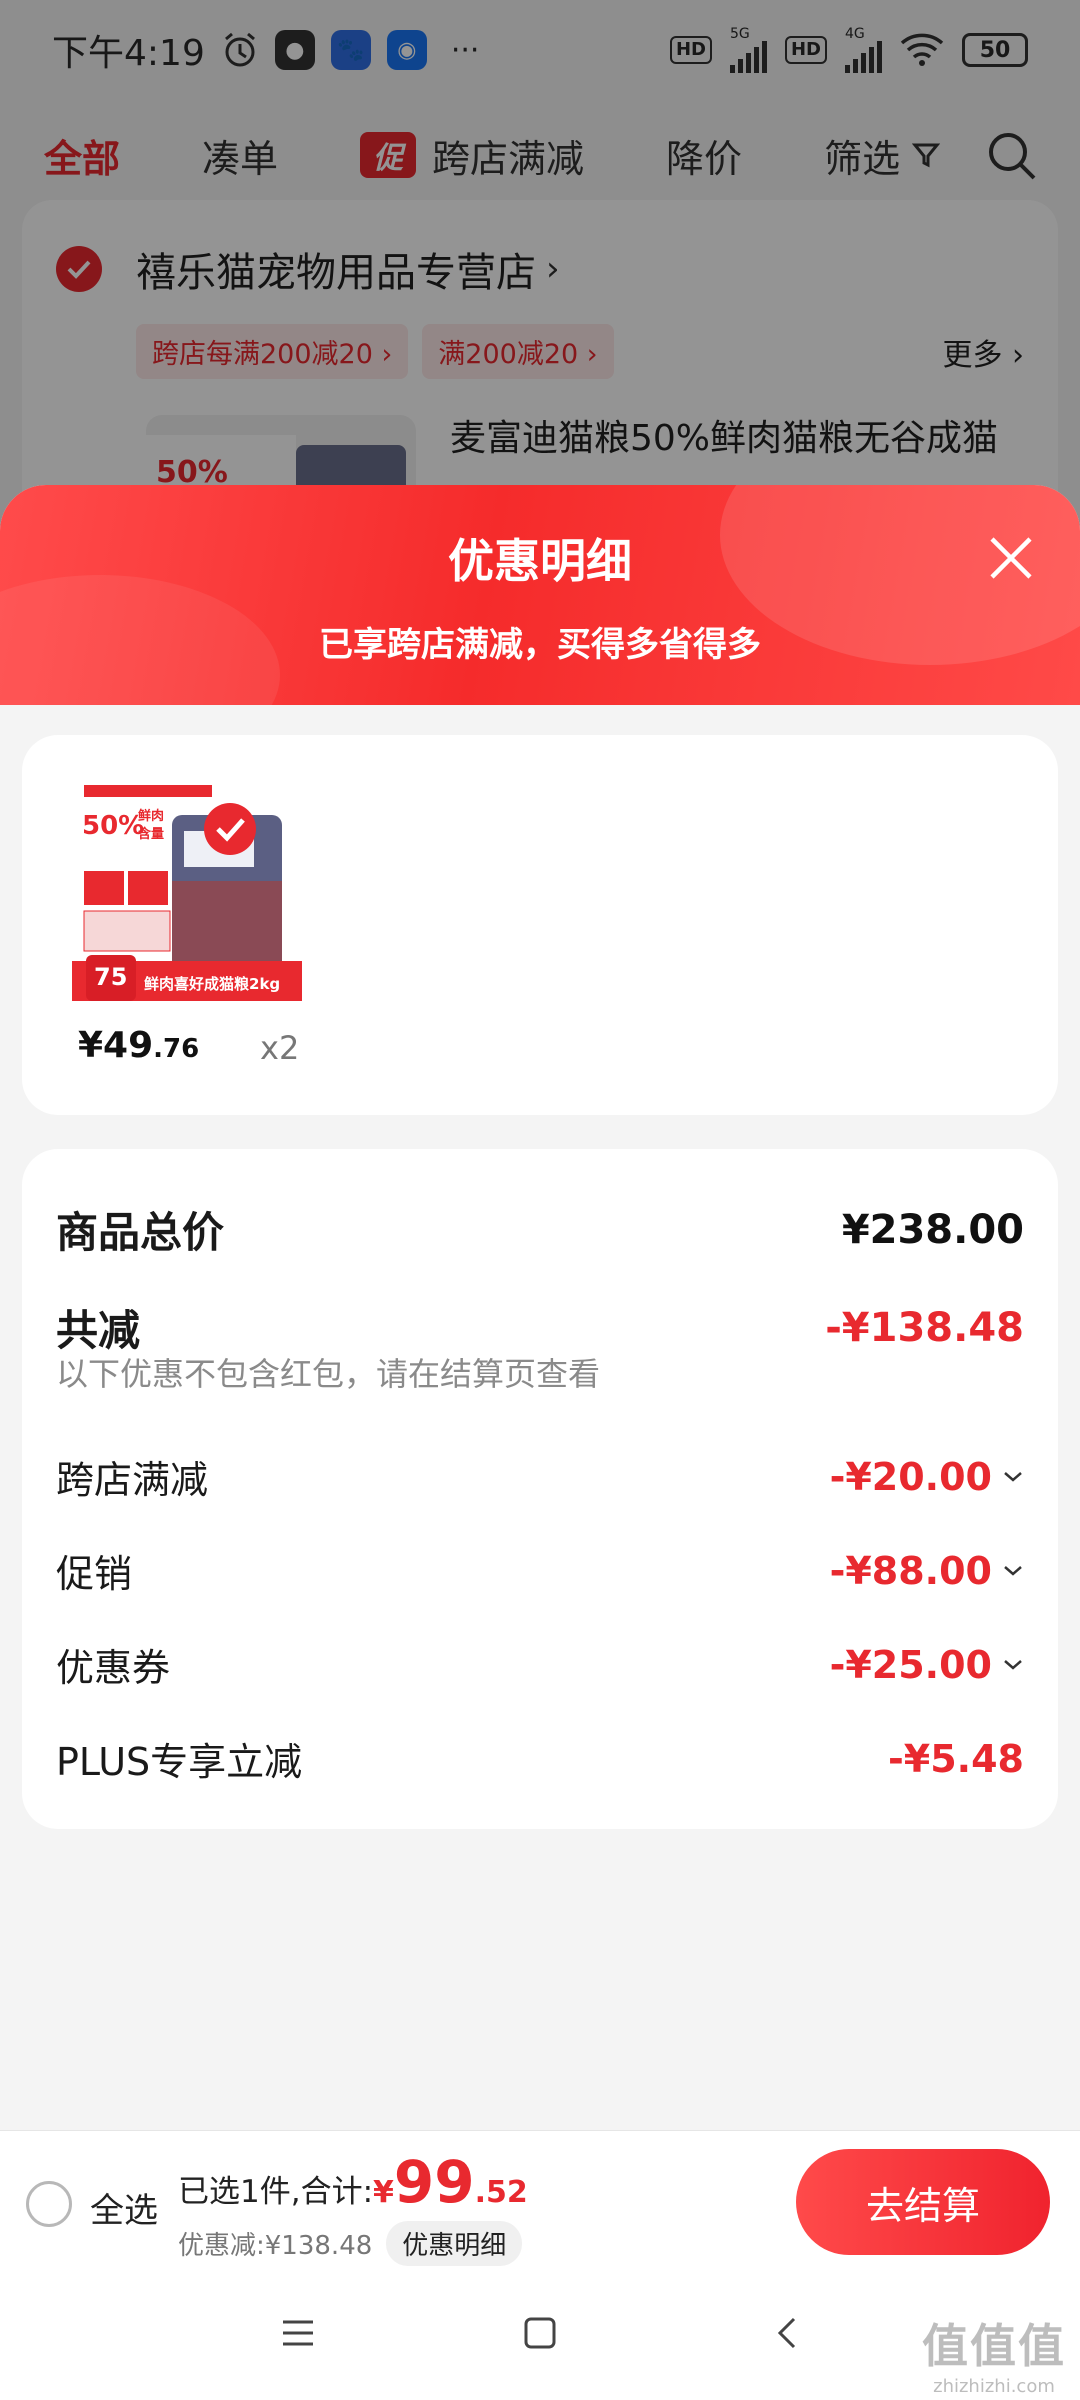 This screenshot has width=1080, height=2400. I want to click on unit-price: ¥49.76, so click(139, 1045).